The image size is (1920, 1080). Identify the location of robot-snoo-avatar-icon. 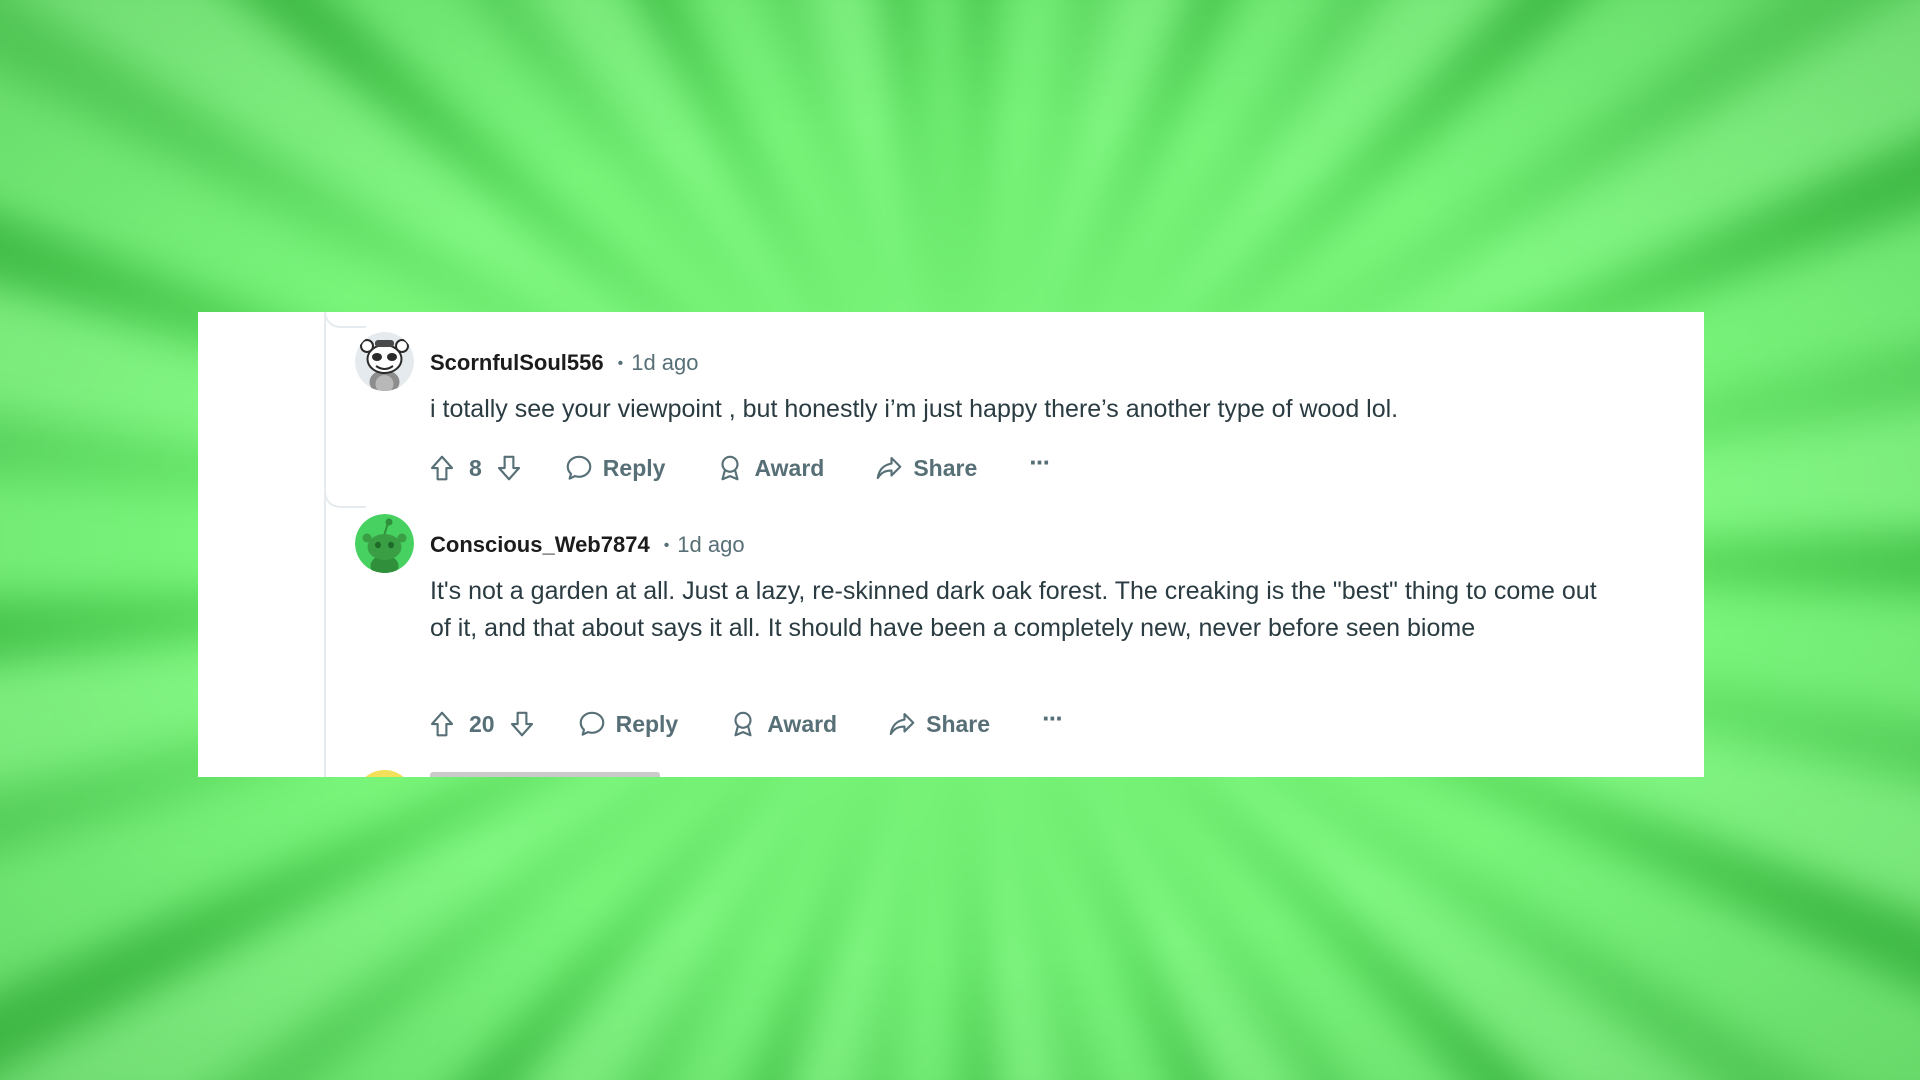
(384, 361).